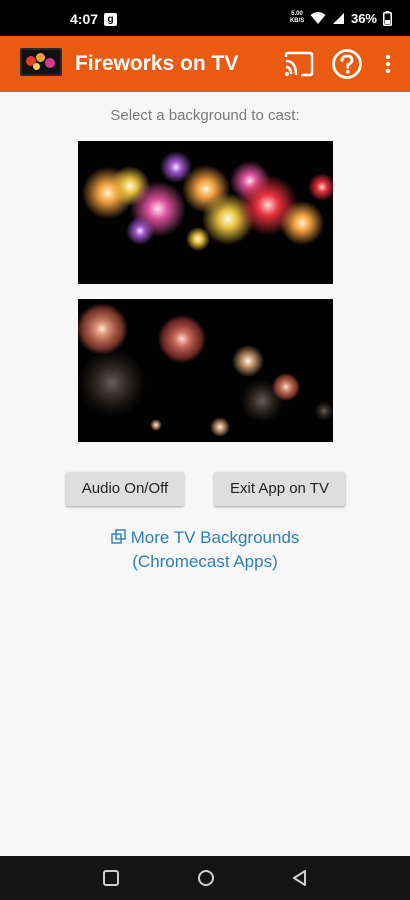 The image size is (410, 900). What do you see at coordinates (125, 489) in the screenshot?
I see `audio-toggle-button: Audio On/Off` at bounding box center [125, 489].